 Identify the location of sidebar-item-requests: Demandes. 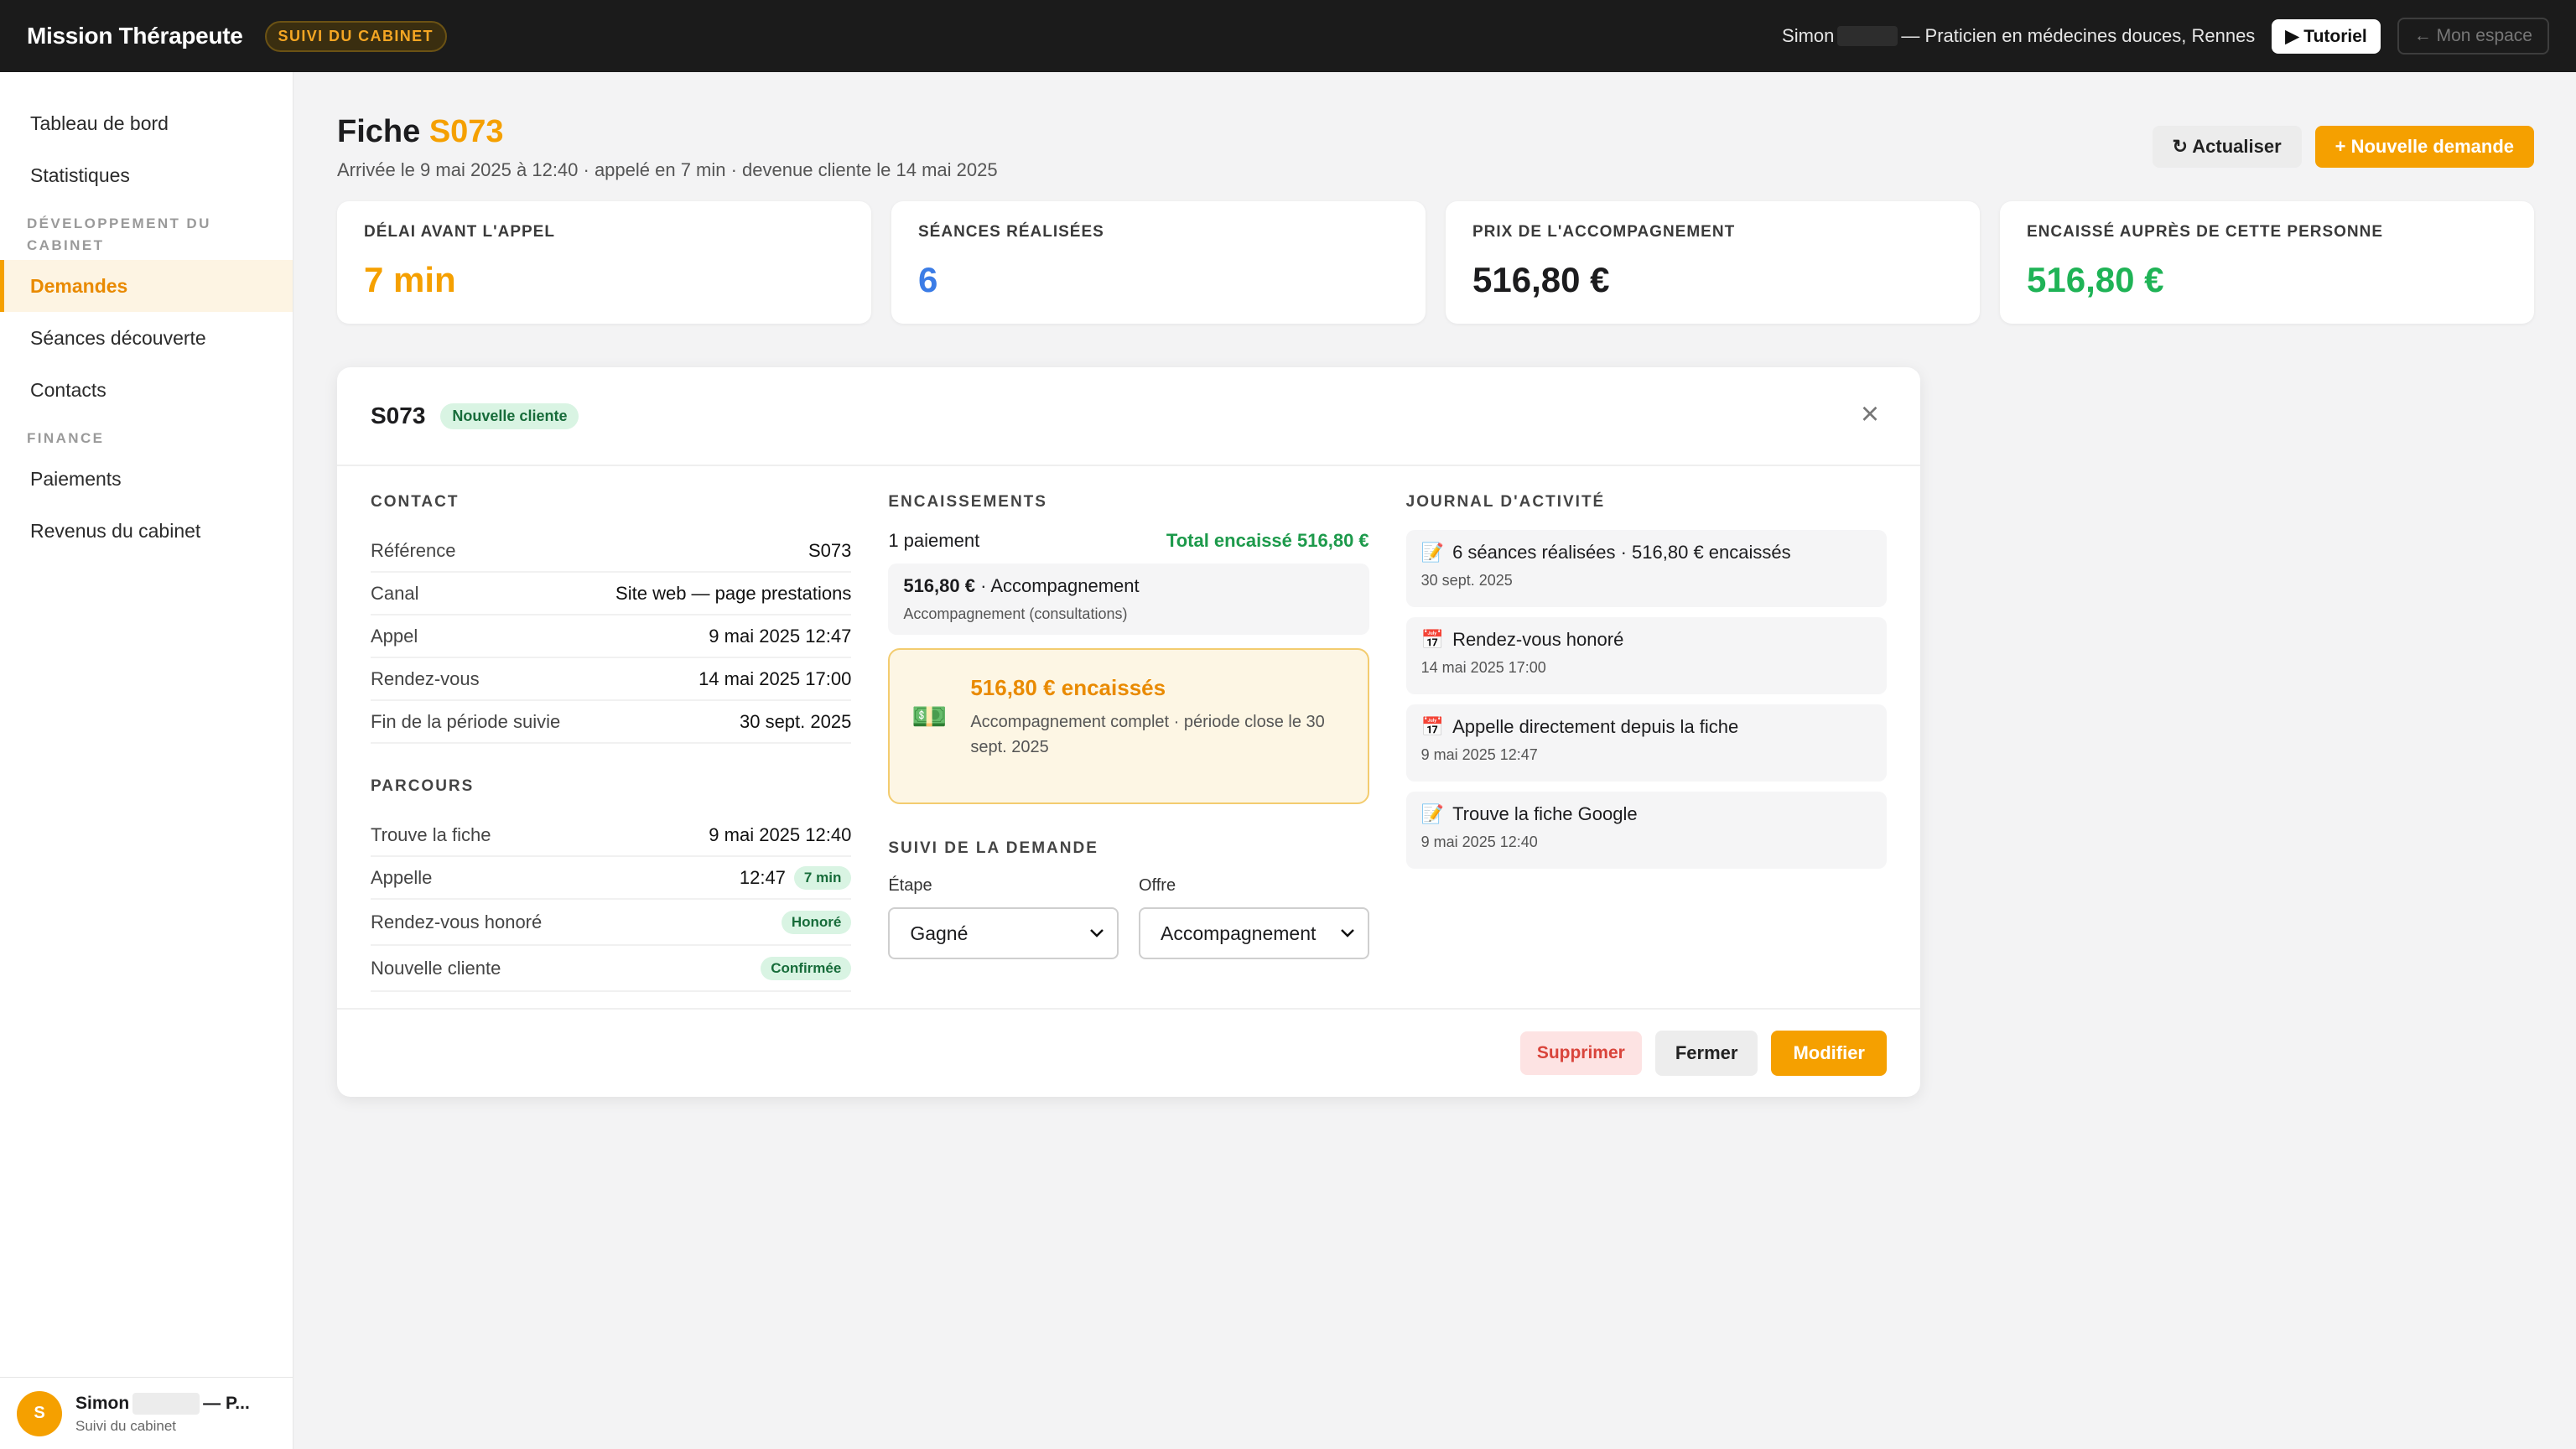
(146, 286).